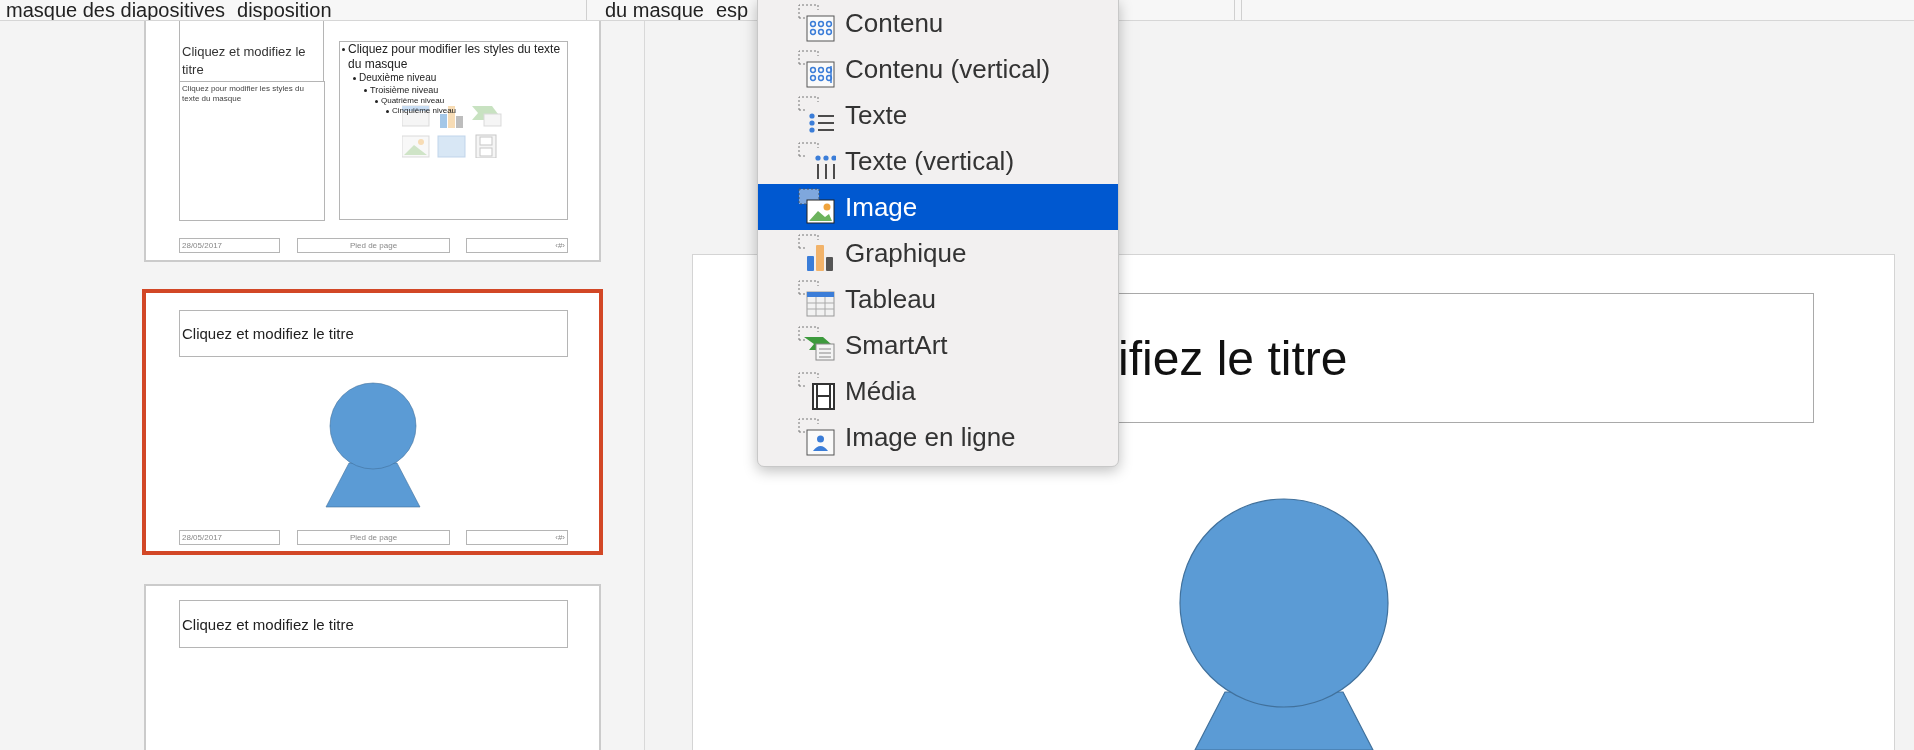  What do you see at coordinates (938, 69) in the screenshot?
I see `menu-item: Contenu (vertical)` at bounding box center [938, 69].